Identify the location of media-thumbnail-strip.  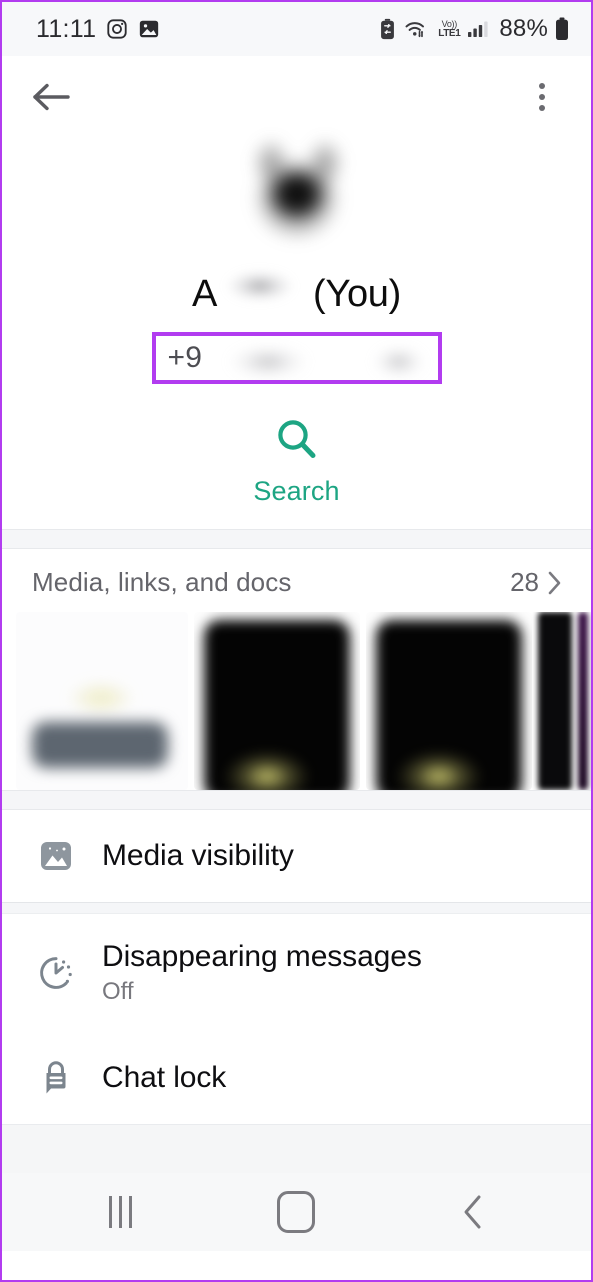
(296, 701).